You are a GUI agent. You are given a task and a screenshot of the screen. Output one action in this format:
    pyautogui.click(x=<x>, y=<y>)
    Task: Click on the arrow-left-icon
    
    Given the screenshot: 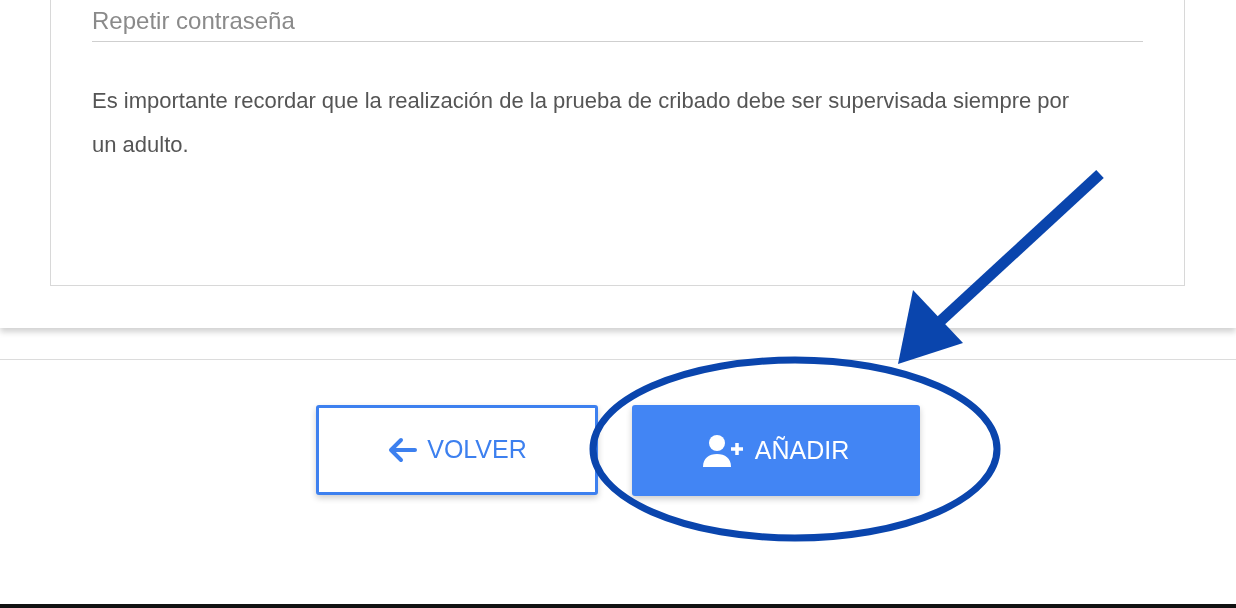 What is the action you would take?
    pyautogui.click(x=402, y=450)
    